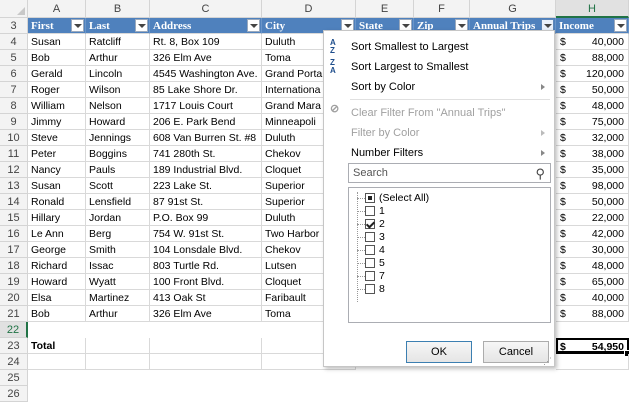 This screenshot has width=629, height=402. What do you see at coordinates (513, 9) in the screenshot?
I see `column-header-g: G` at bounding box center [513, 9].